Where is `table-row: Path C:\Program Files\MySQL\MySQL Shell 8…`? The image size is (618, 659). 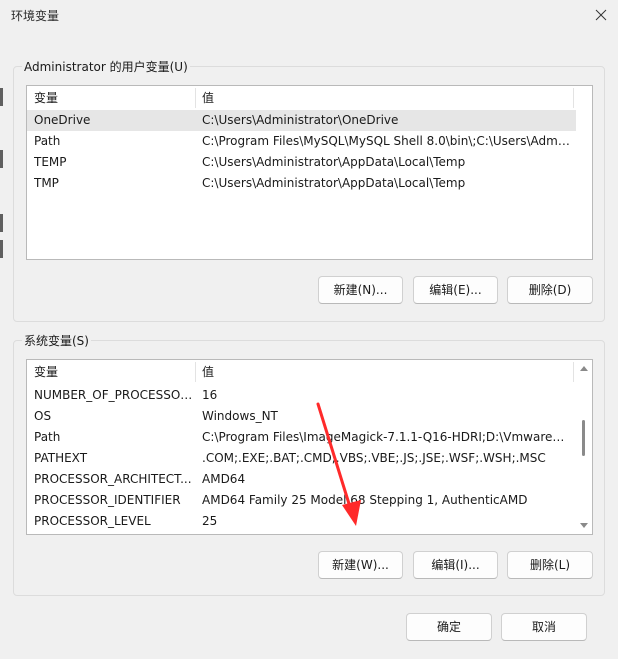 table-row: Path C:\Program Files\MySQL\MySQL Shell 8… is located at coordinates (301, 141).